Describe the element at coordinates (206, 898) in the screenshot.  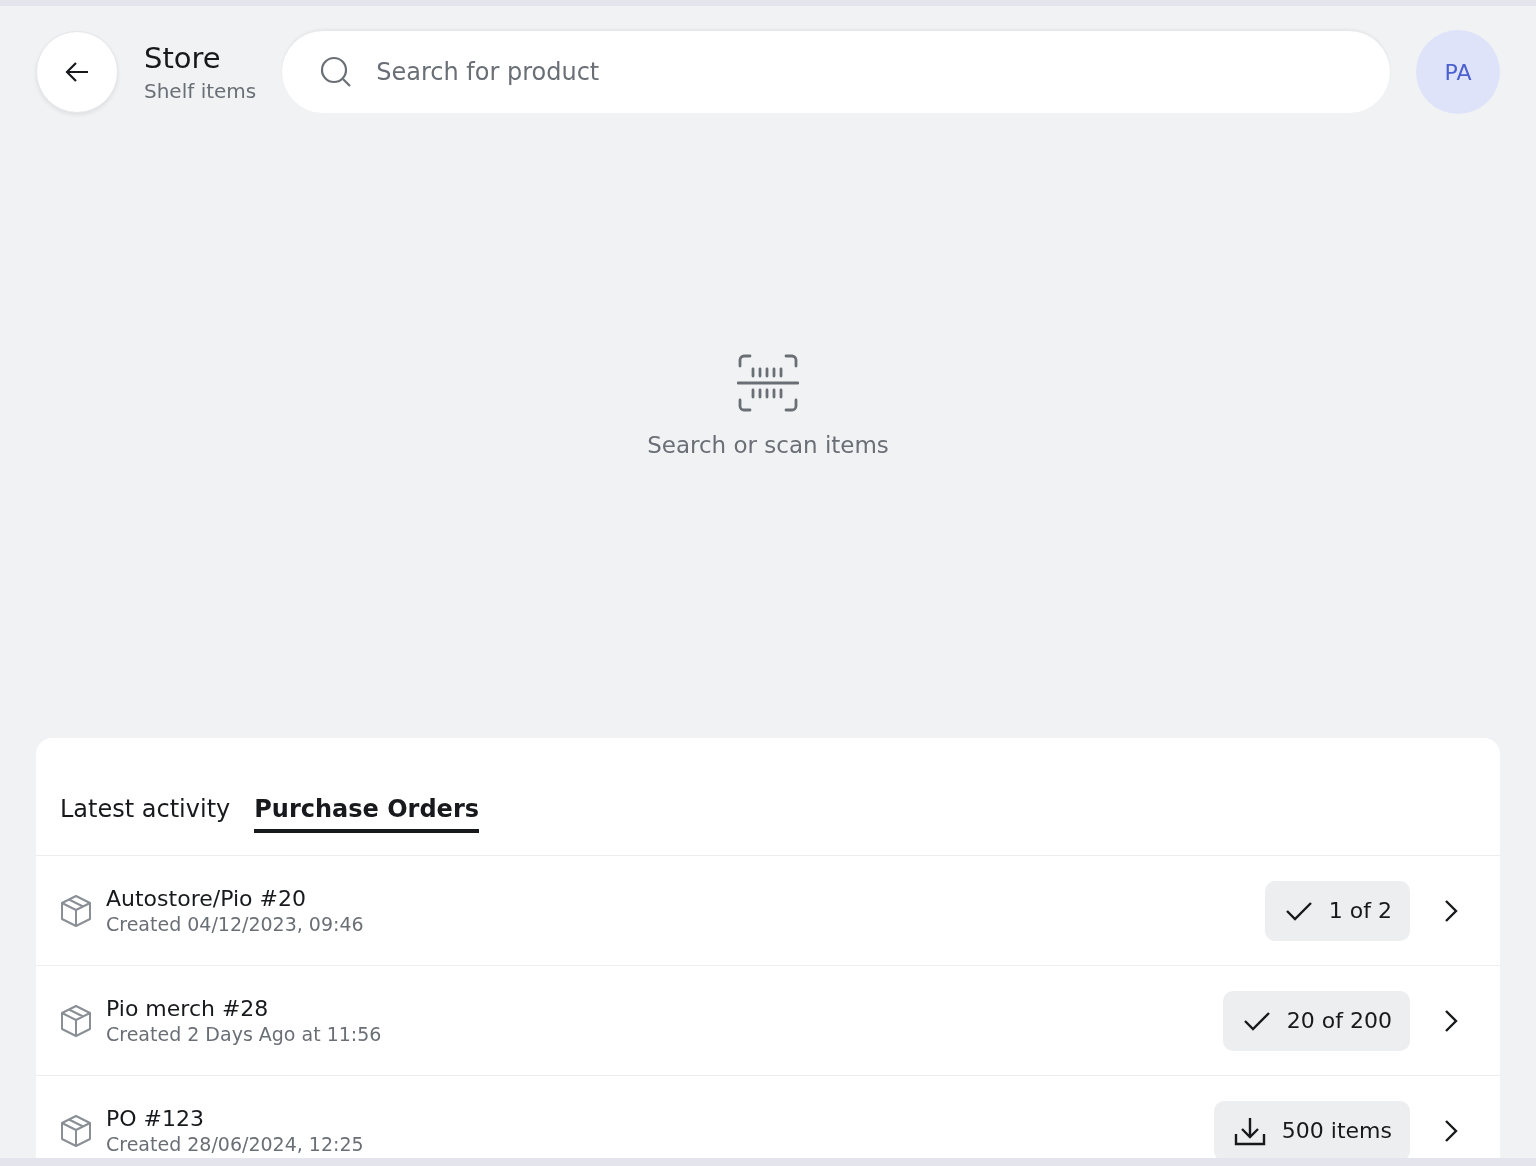
I see `order-name: Autostore/Pio #20` at that location.